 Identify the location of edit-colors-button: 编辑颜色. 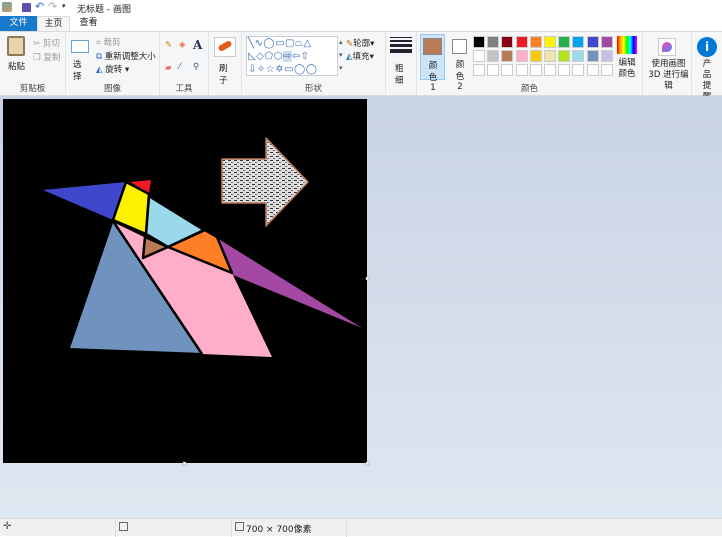
(627, 69).